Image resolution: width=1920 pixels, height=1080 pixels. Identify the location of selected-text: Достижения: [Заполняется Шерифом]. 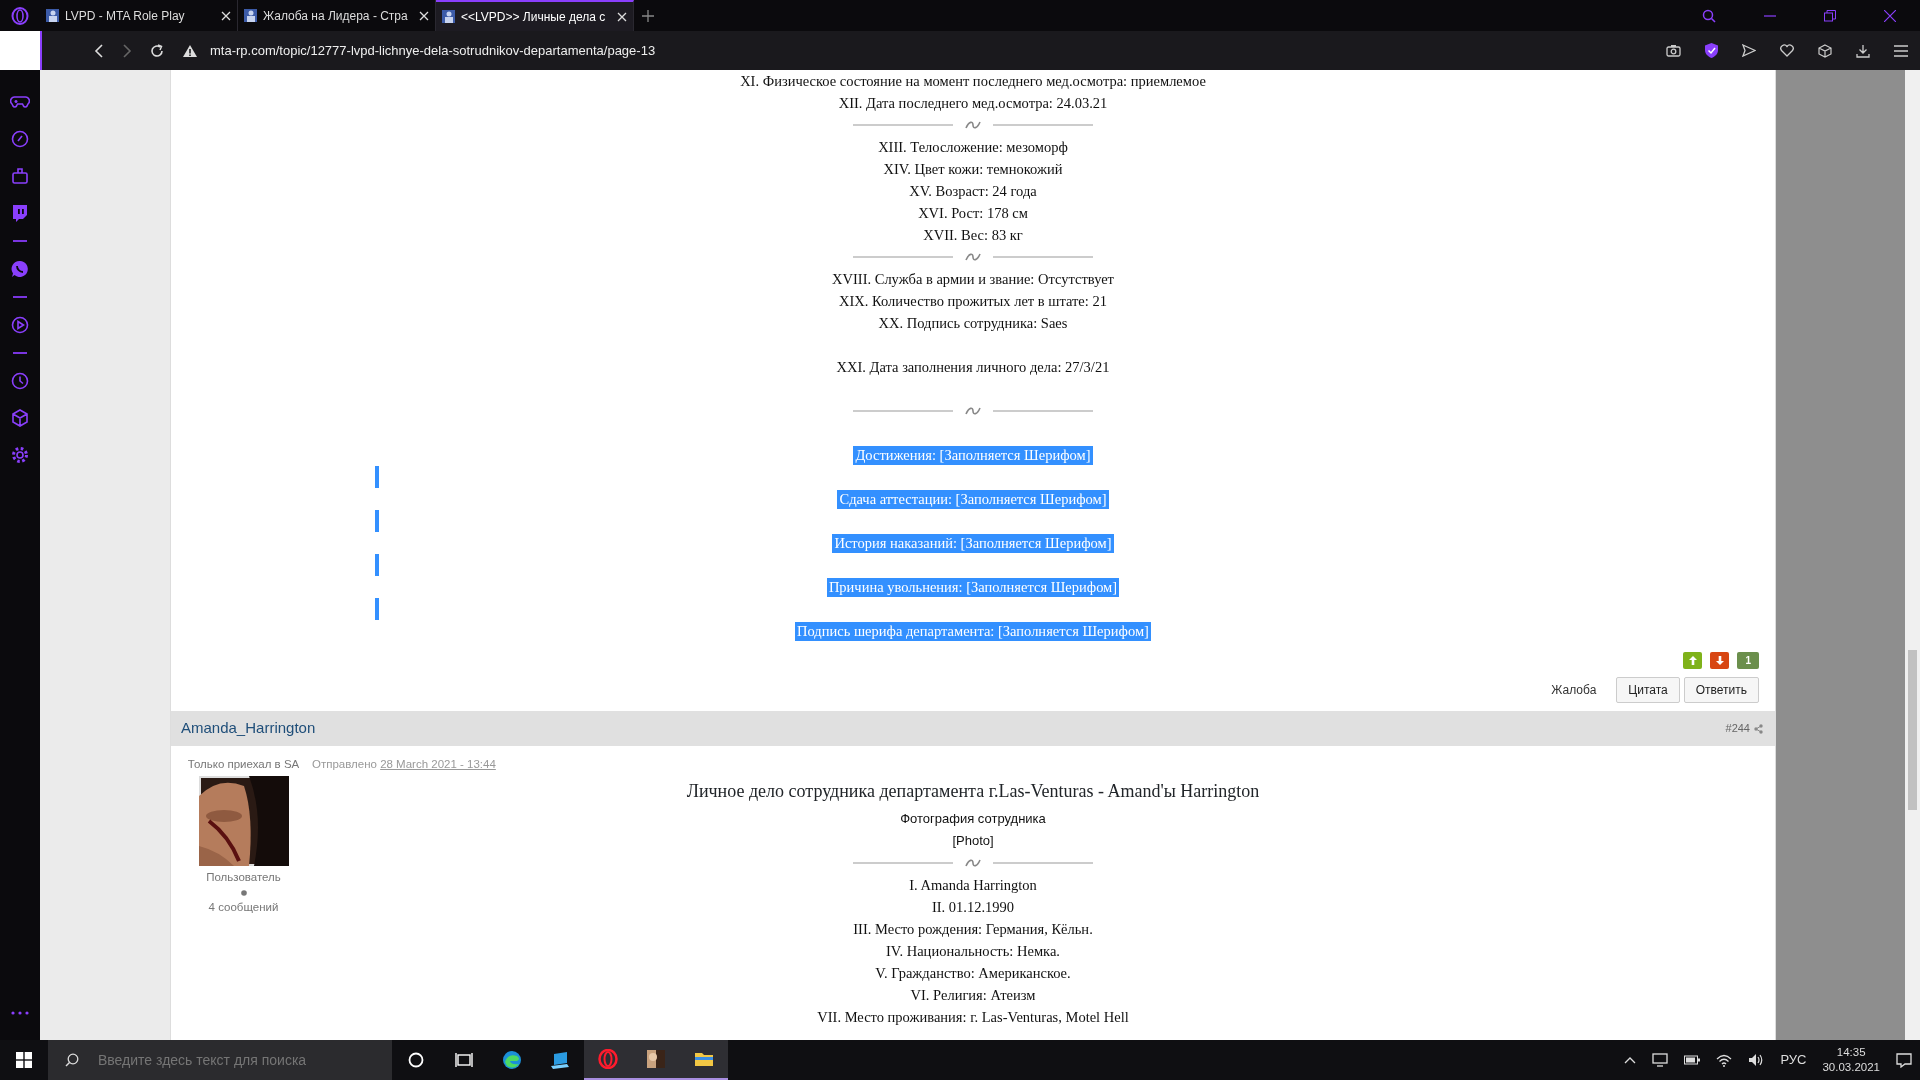
(973, 455).